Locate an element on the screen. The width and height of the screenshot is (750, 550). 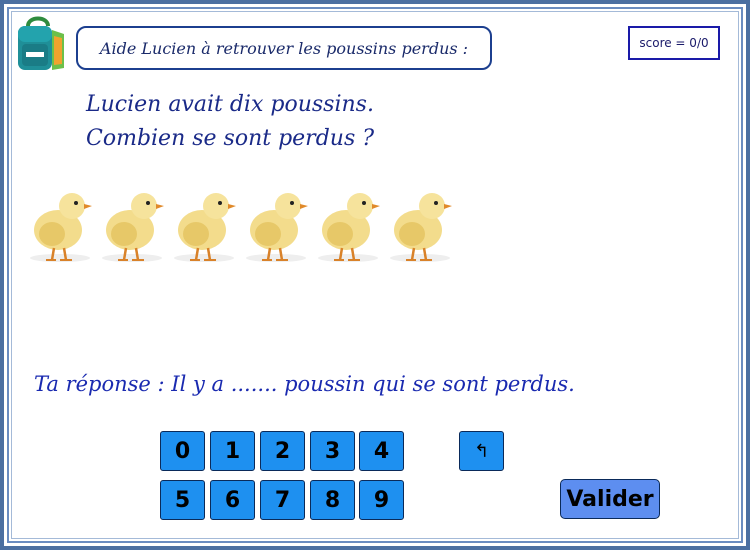
digit-0-button: 0 is located at coordinates (182, 451).